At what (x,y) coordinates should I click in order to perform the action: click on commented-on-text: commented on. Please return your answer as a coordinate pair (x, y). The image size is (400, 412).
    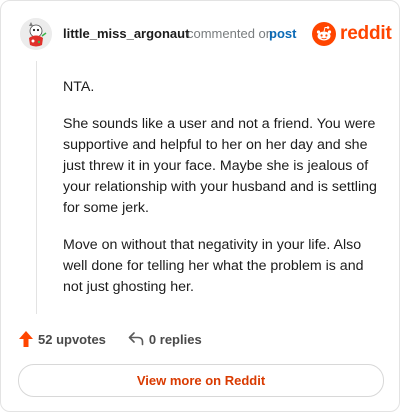
    Looking at the image, I should click on (230, 33).